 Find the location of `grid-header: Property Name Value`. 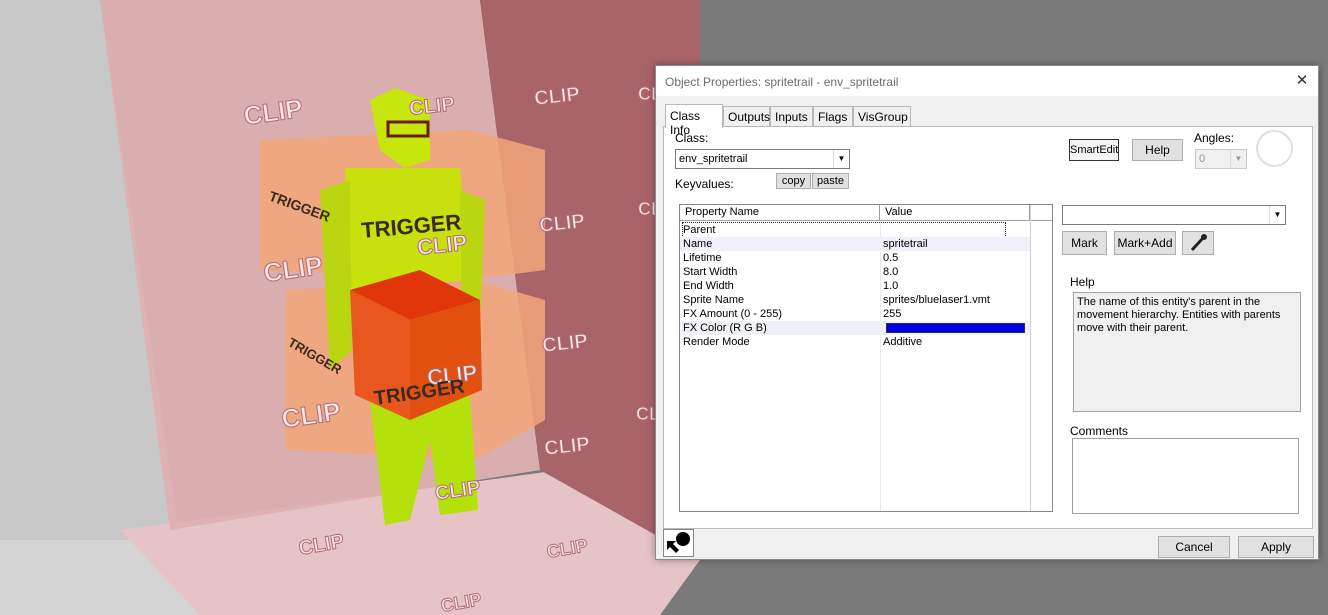

grid-header: Property Name Value is located at coordinates (866, 213).